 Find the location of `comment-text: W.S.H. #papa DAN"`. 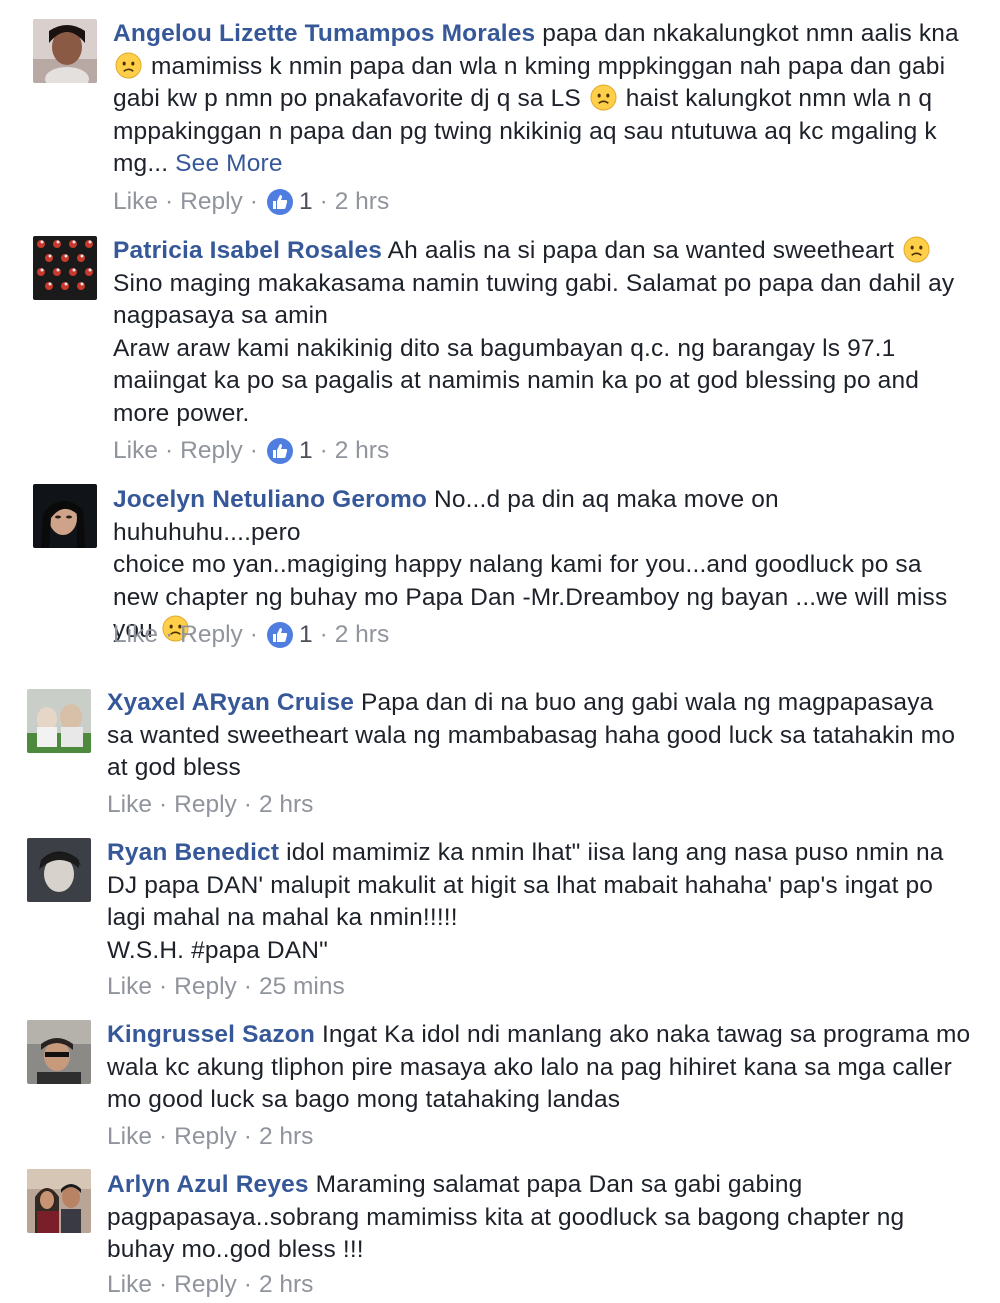

comment-text: W.S.H. #papa DAN" is located at coordinates (217, 950).